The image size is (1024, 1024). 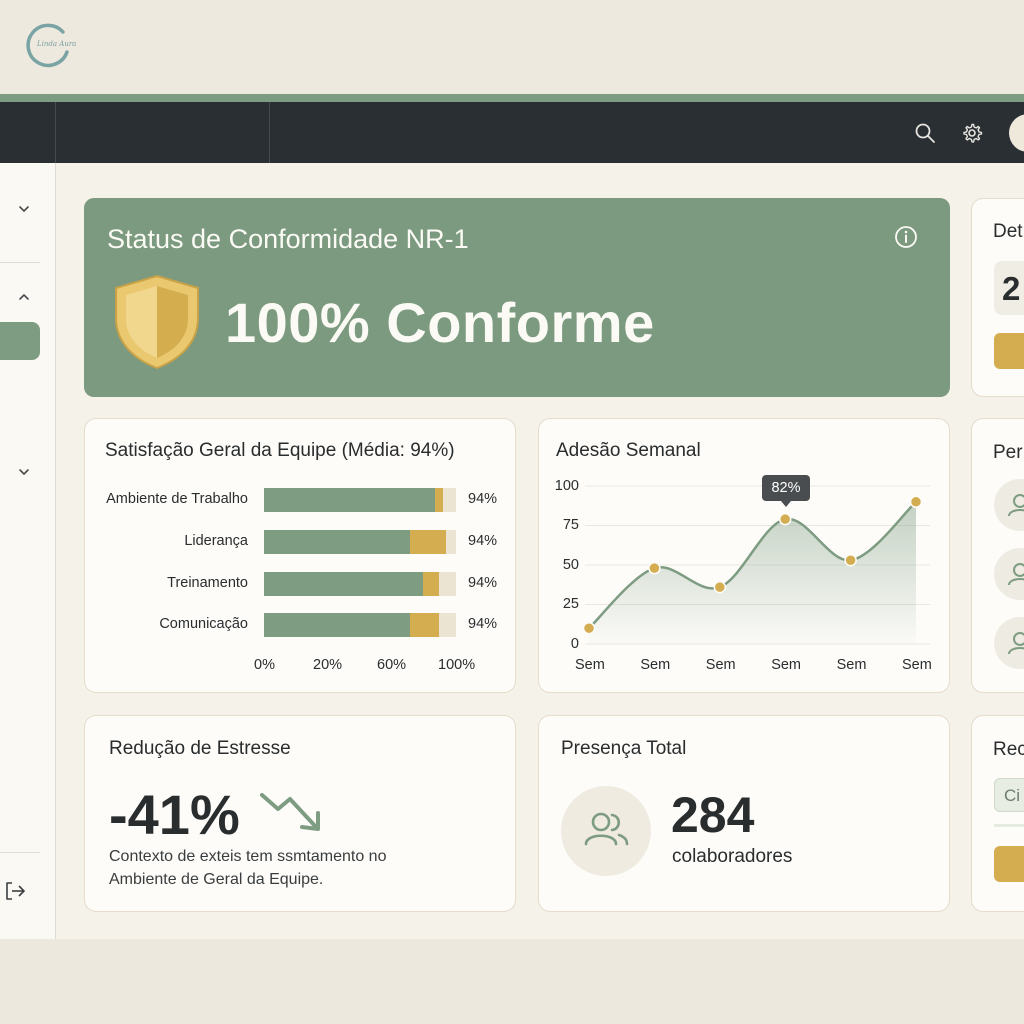 I want to click on users-icon, so click(x=606, y=831).